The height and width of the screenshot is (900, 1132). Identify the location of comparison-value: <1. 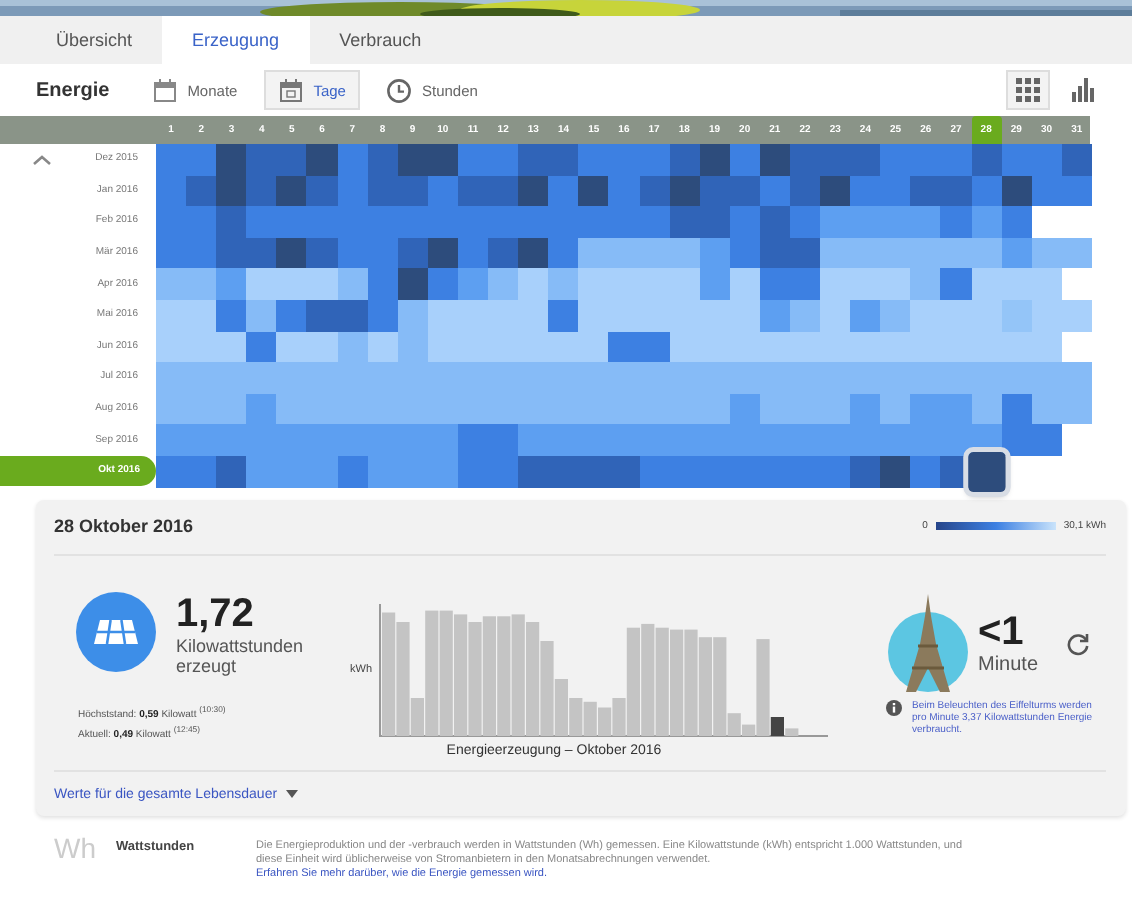
(1002, 632).